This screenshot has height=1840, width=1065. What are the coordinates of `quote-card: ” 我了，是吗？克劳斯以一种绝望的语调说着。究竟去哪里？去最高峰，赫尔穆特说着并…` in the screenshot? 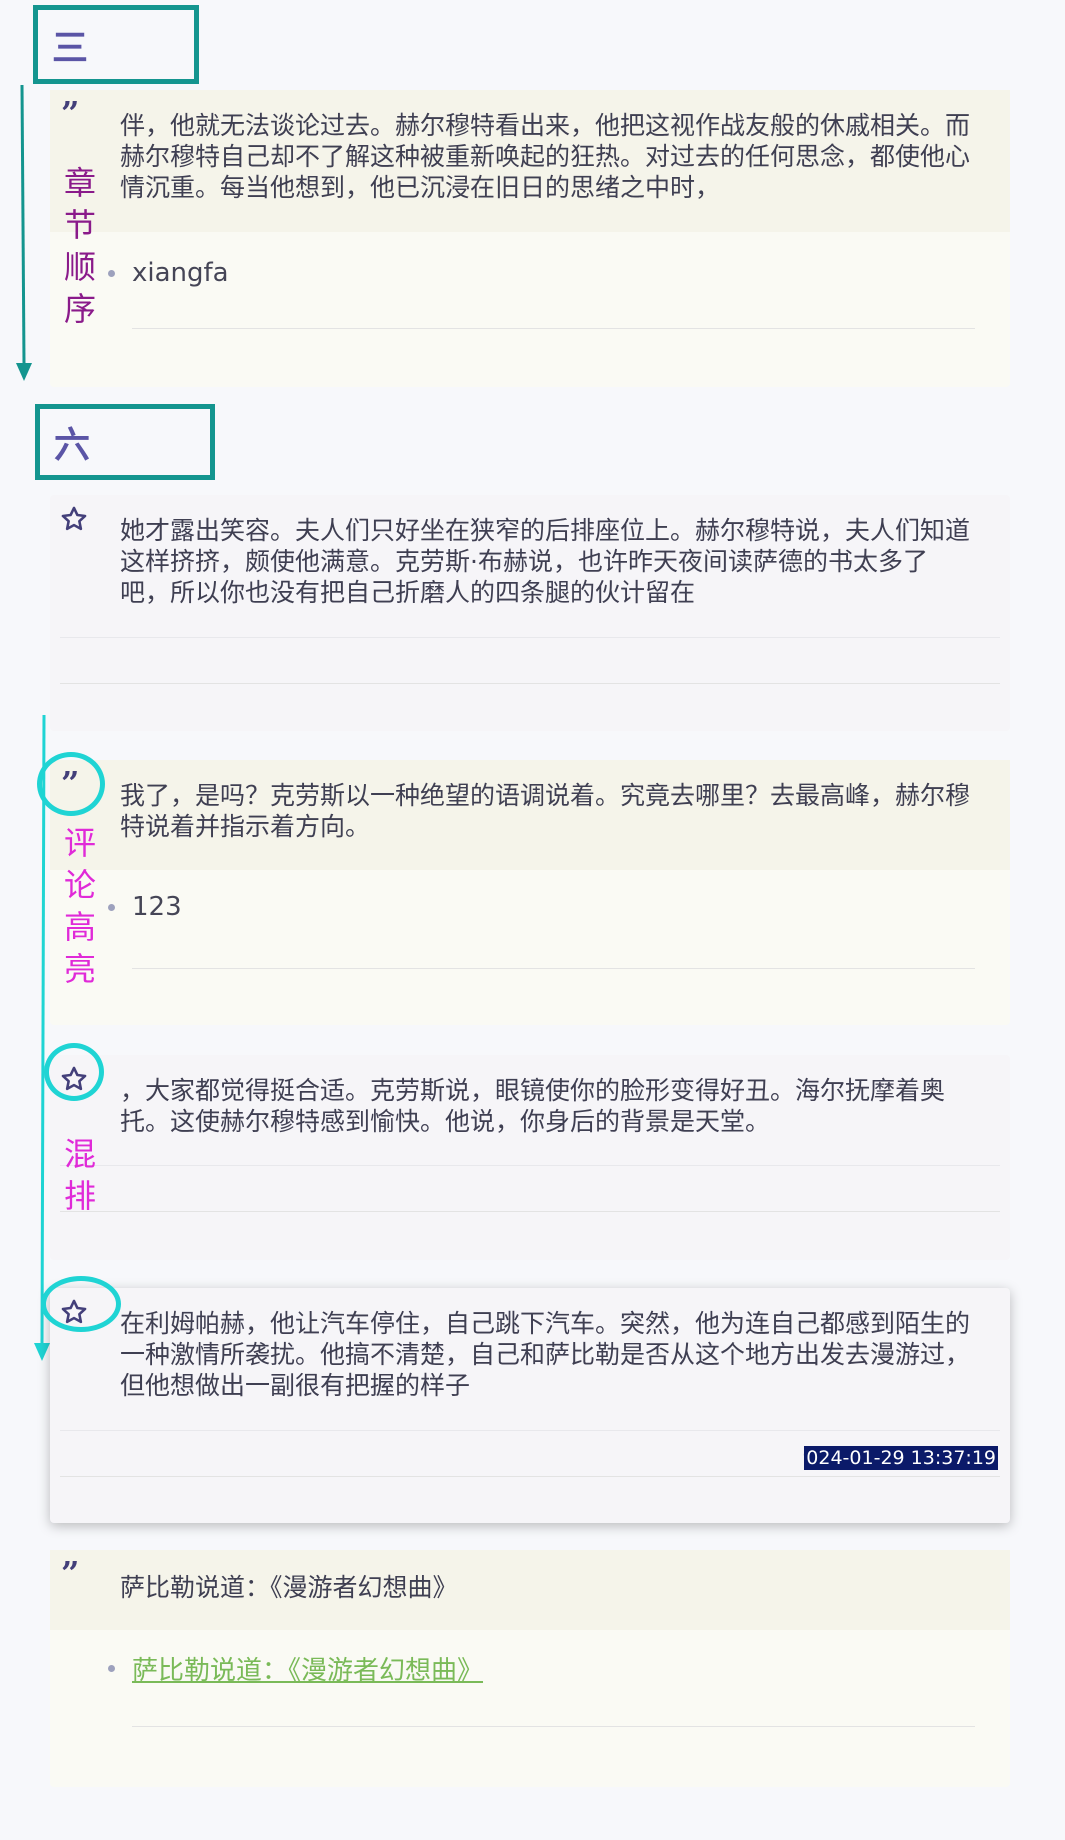 It's located at (530, 892).